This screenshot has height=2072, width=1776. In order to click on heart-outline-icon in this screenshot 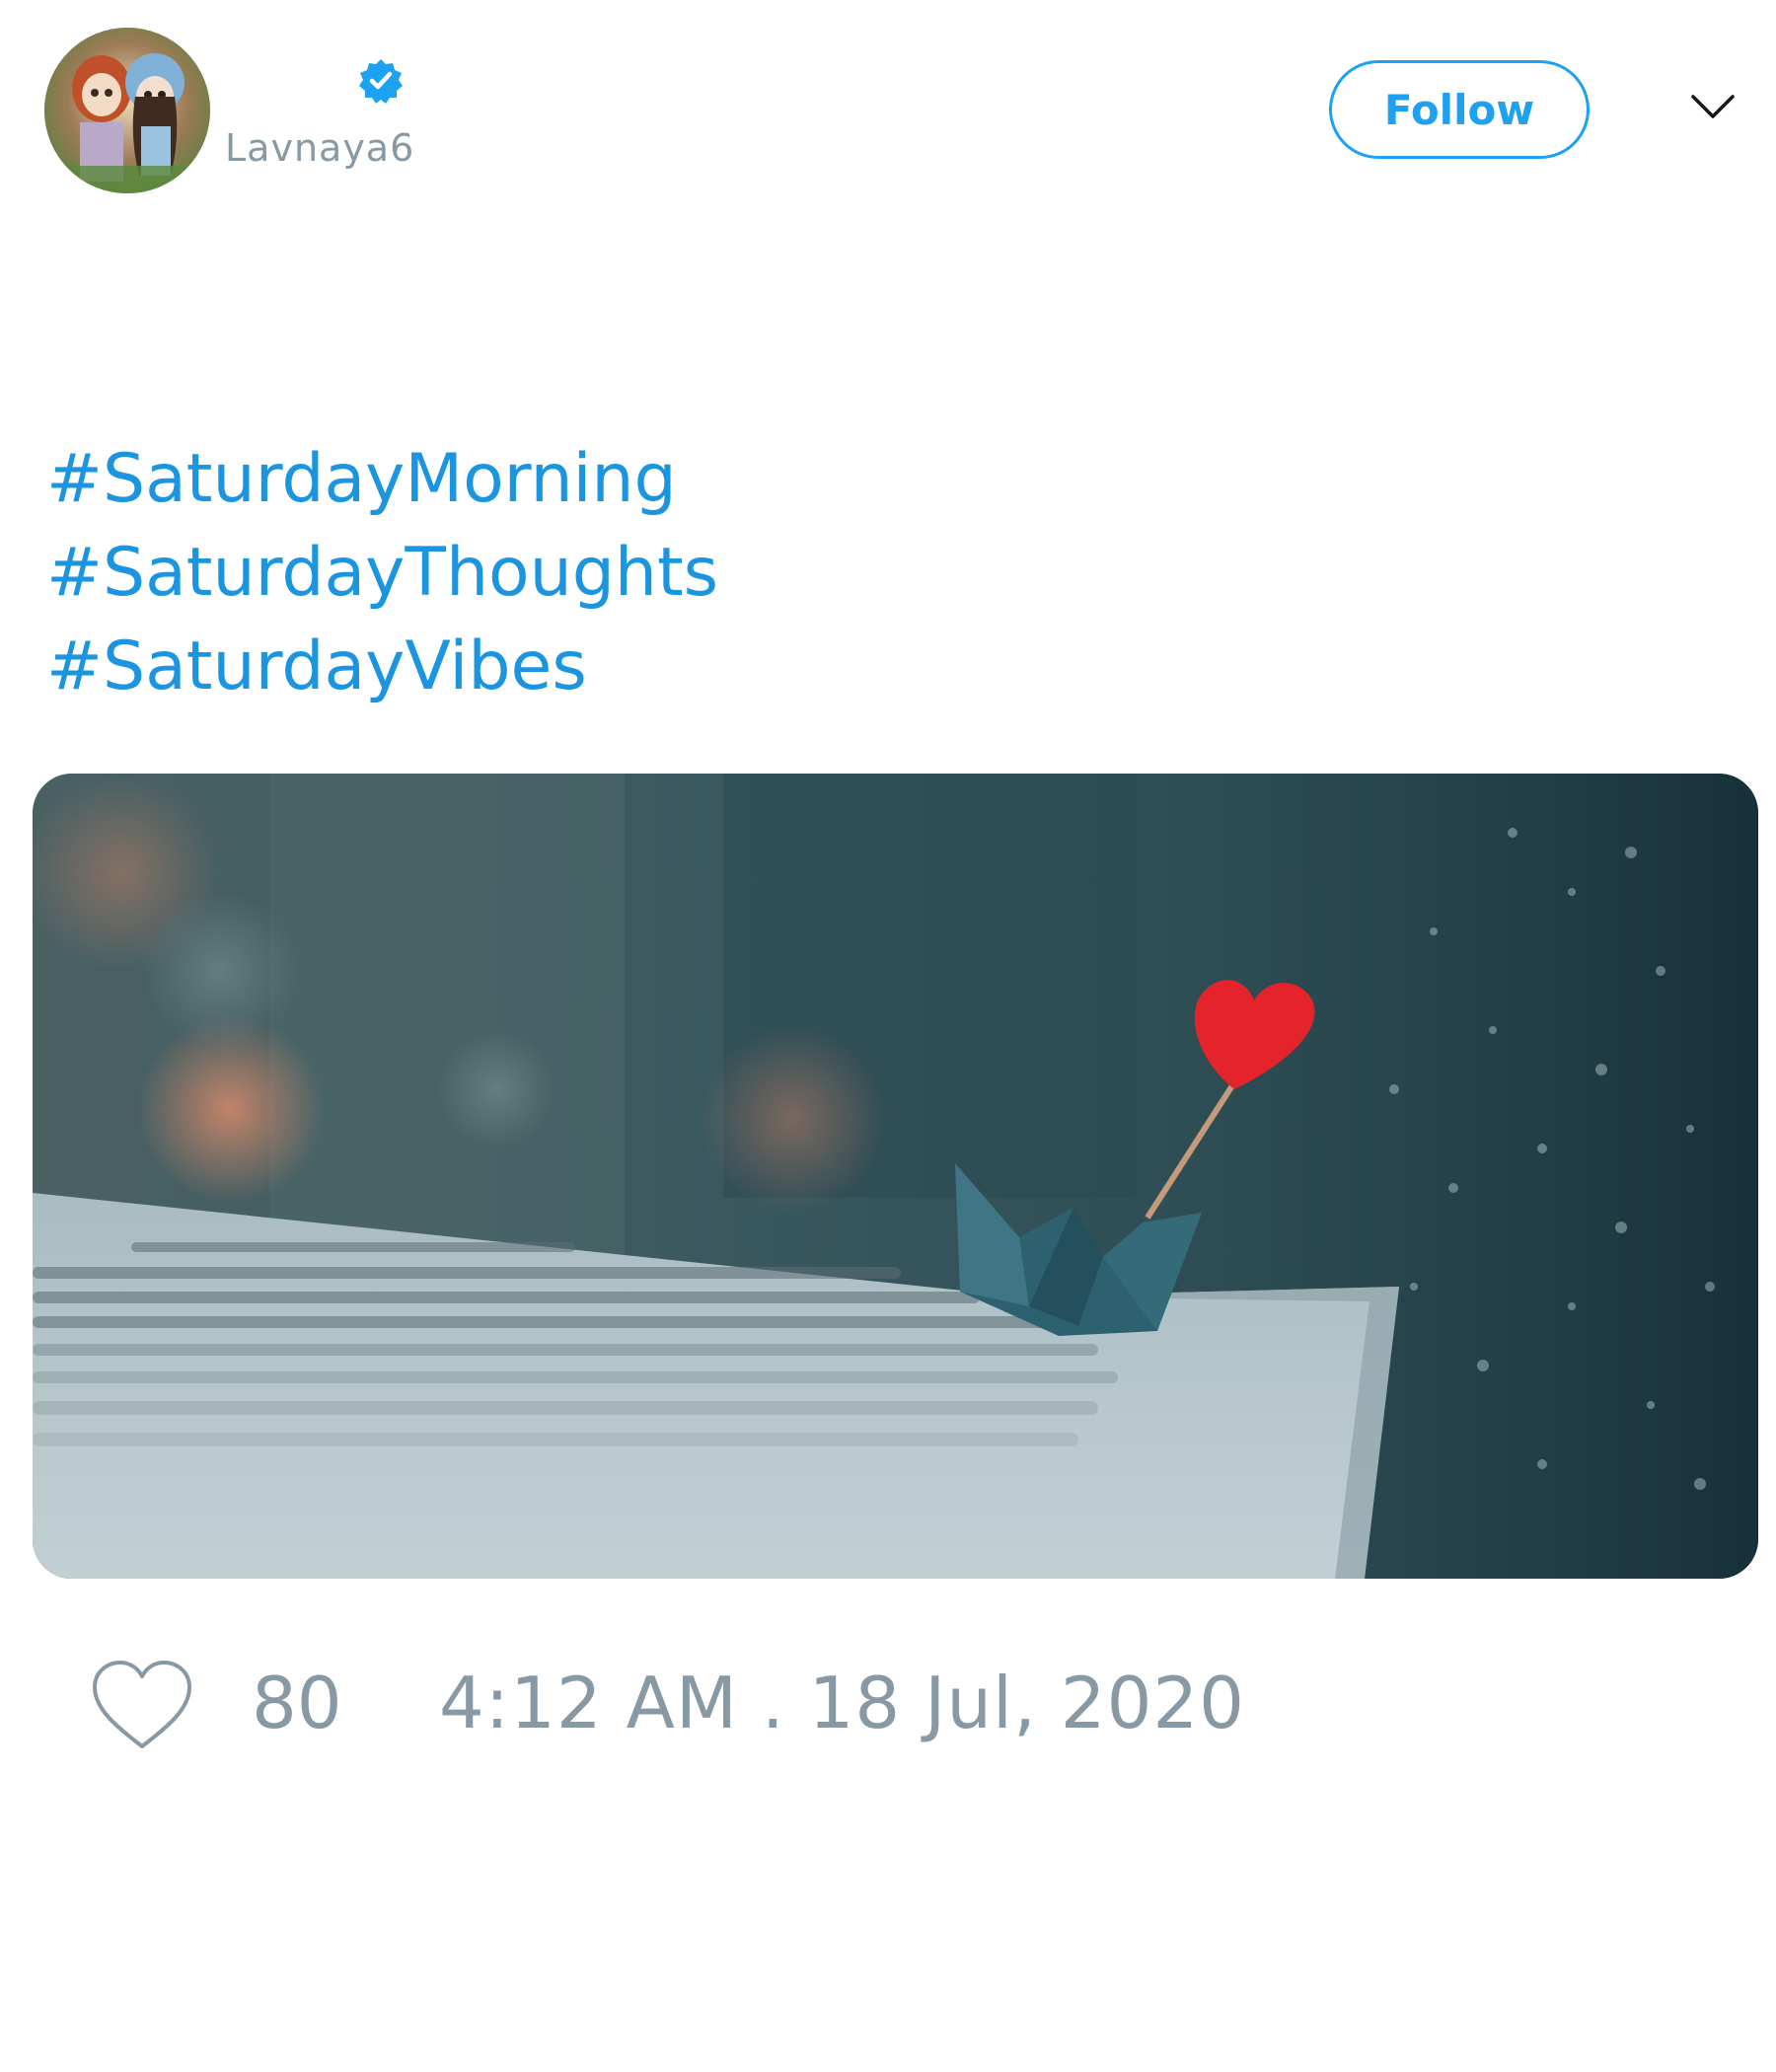, I will do `click(142, 1705)`.